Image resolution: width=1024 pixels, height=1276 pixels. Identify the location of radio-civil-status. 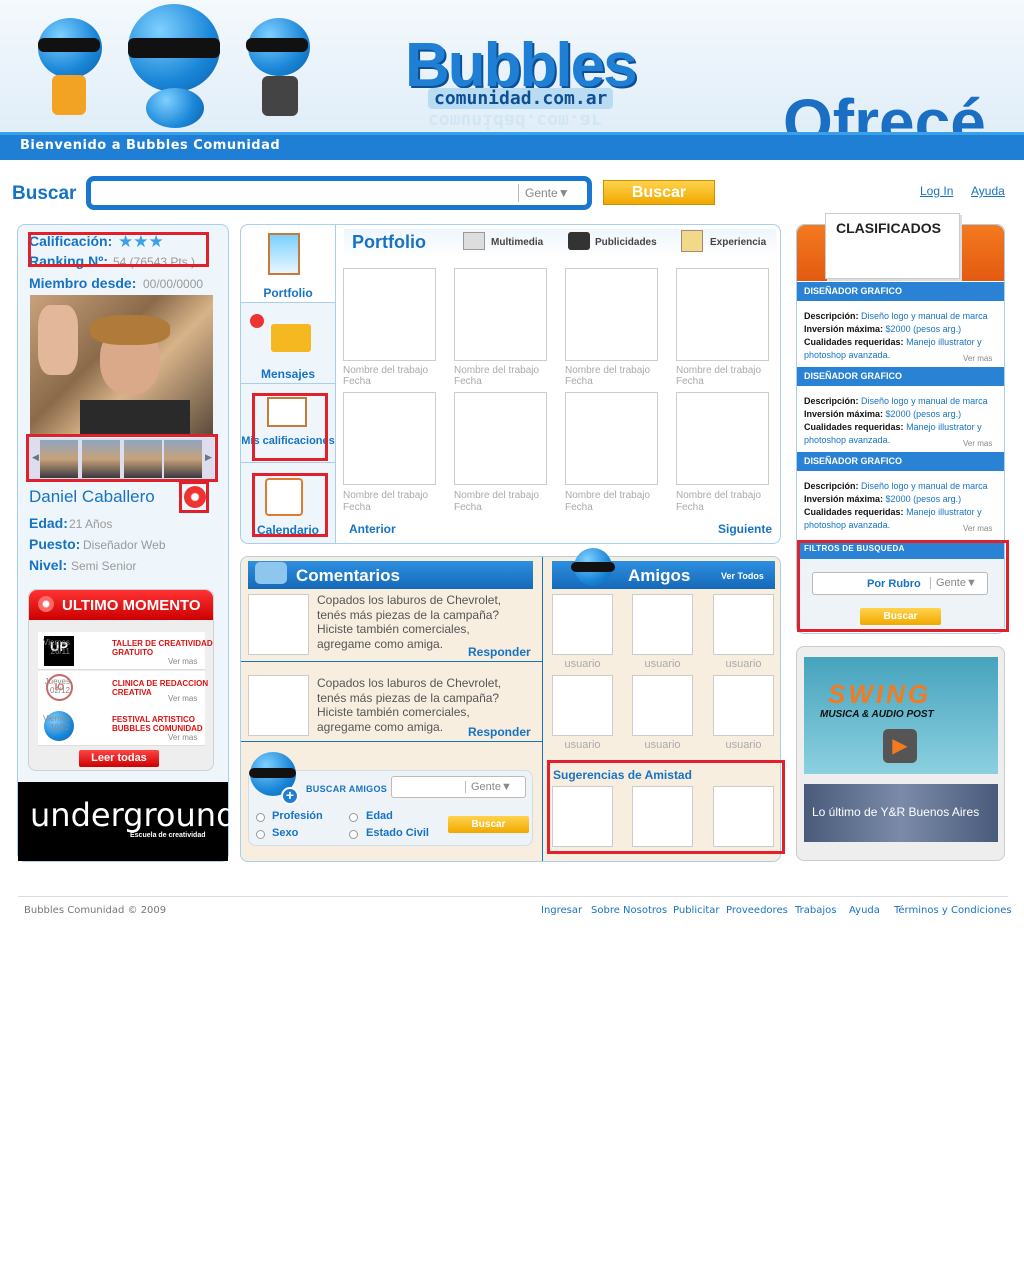
(353, 834).